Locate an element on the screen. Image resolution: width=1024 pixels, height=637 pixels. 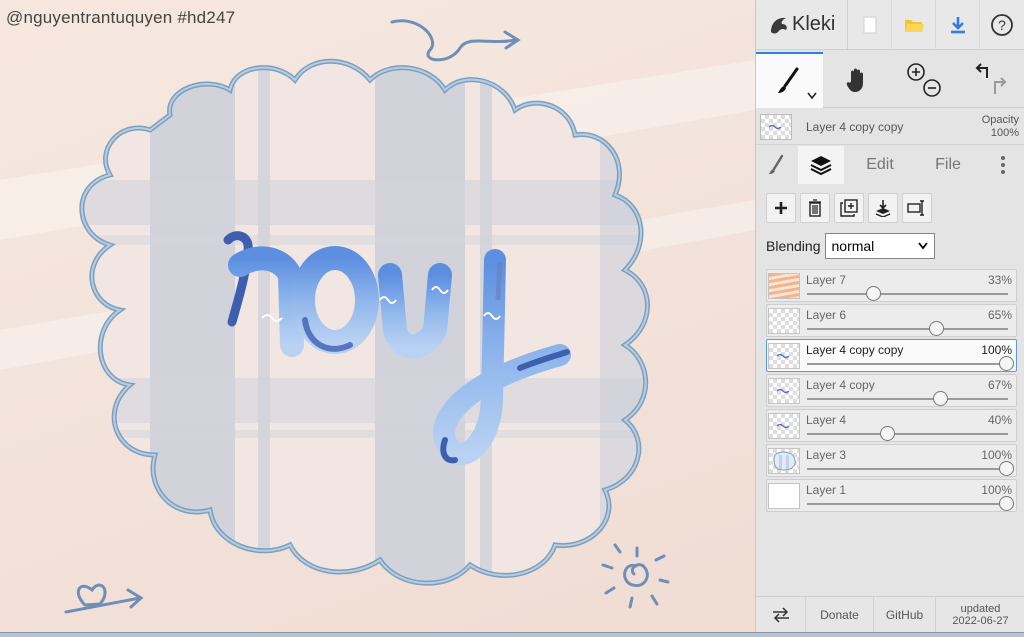
donate-link: Donate is located at coordinates (840, 614).